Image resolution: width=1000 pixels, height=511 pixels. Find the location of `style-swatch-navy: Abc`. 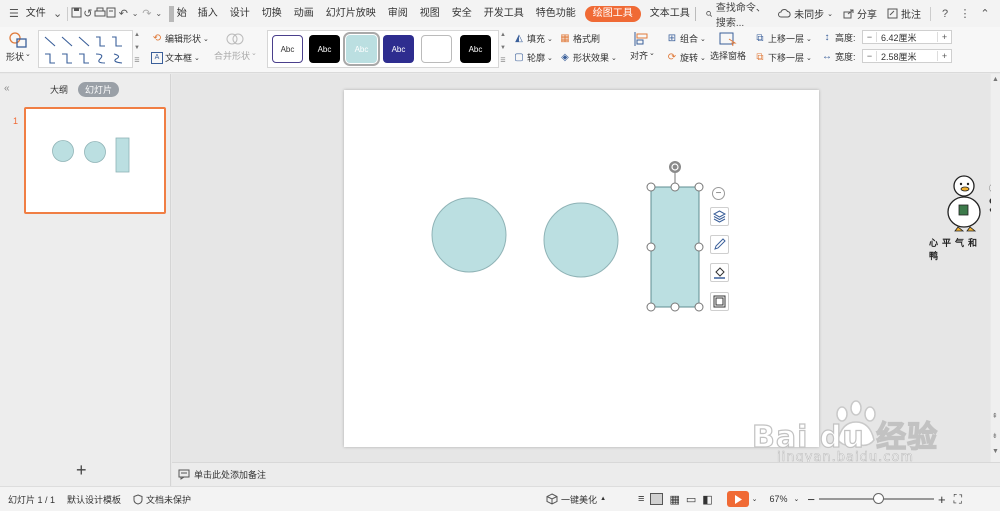

style-swatch-navy: Abc is located at coordinates (398, 49).